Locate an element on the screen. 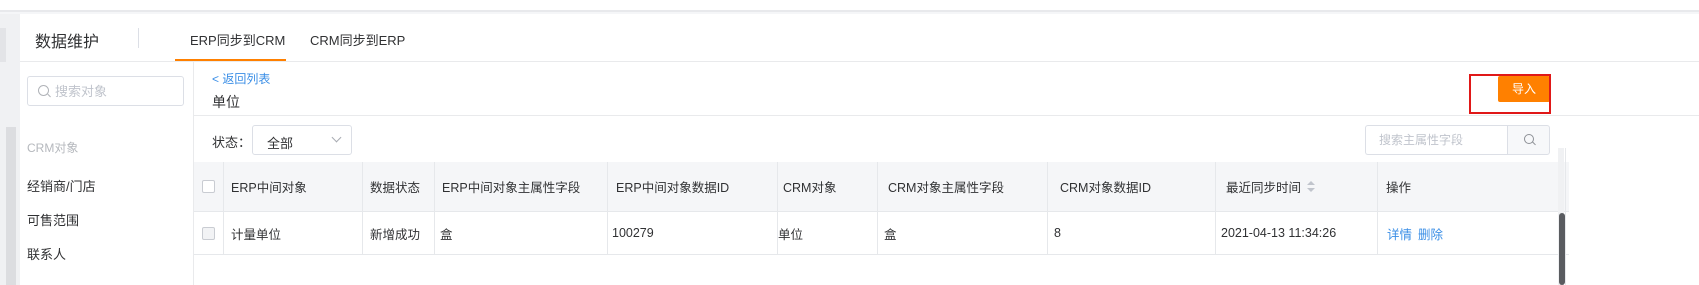 The width and height of the screenshot is (1699, 285). column-header-crm-main-field: CRM对象主属性字段 is located at coordinates (946, 188).